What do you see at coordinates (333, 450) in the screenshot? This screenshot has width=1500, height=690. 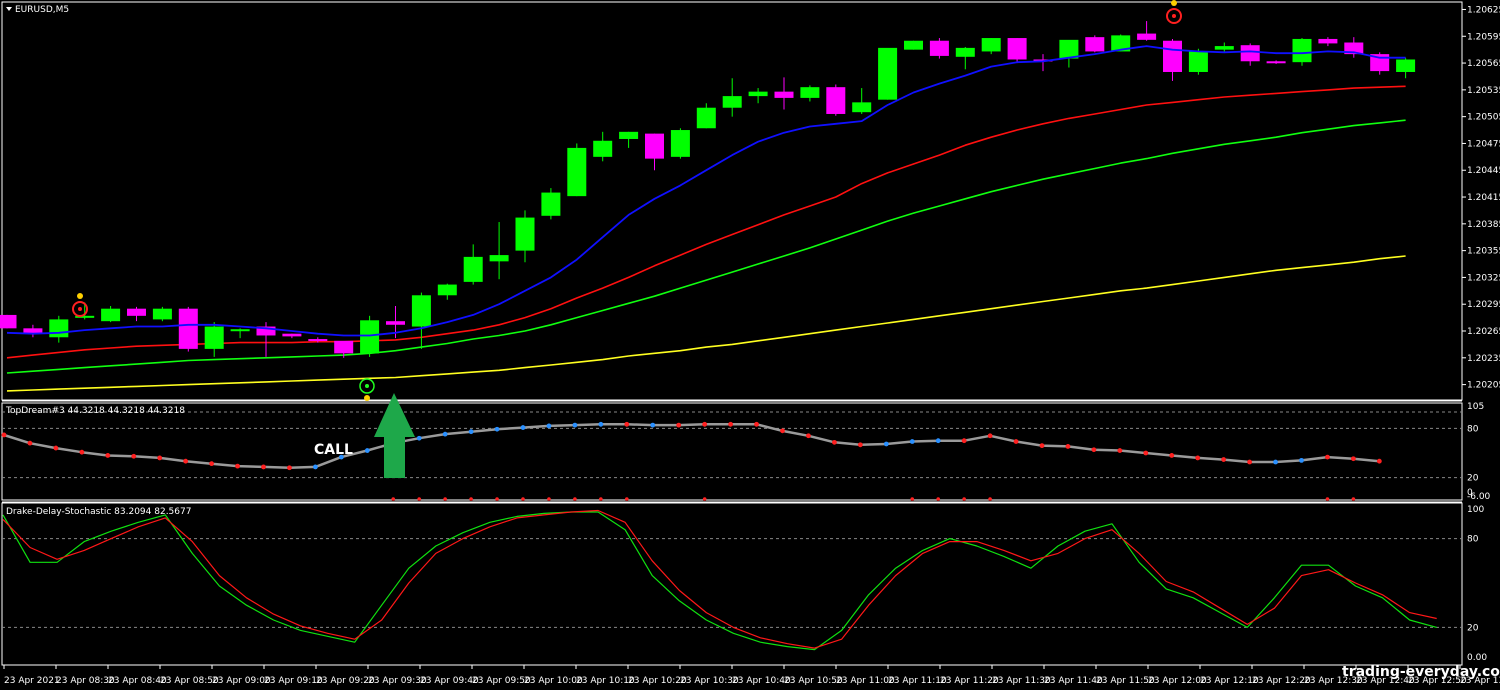 I see `call-label: CALL` at bounding box center [333, 450].